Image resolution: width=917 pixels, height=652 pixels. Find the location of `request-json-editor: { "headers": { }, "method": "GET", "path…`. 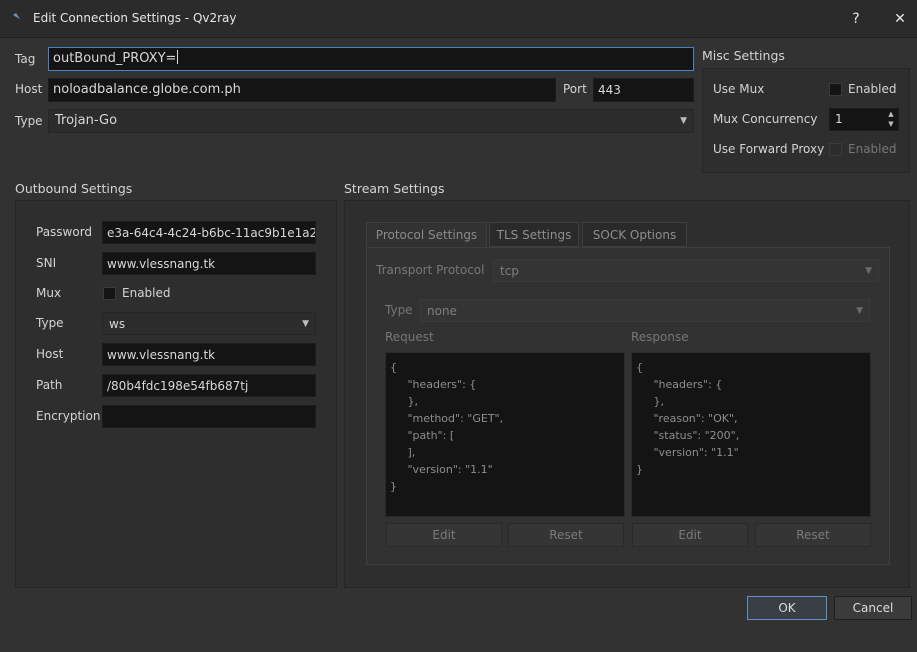

request-json-editor: { "headers": { }, "method": "GET", "path… is located at coordinates (505, 434).